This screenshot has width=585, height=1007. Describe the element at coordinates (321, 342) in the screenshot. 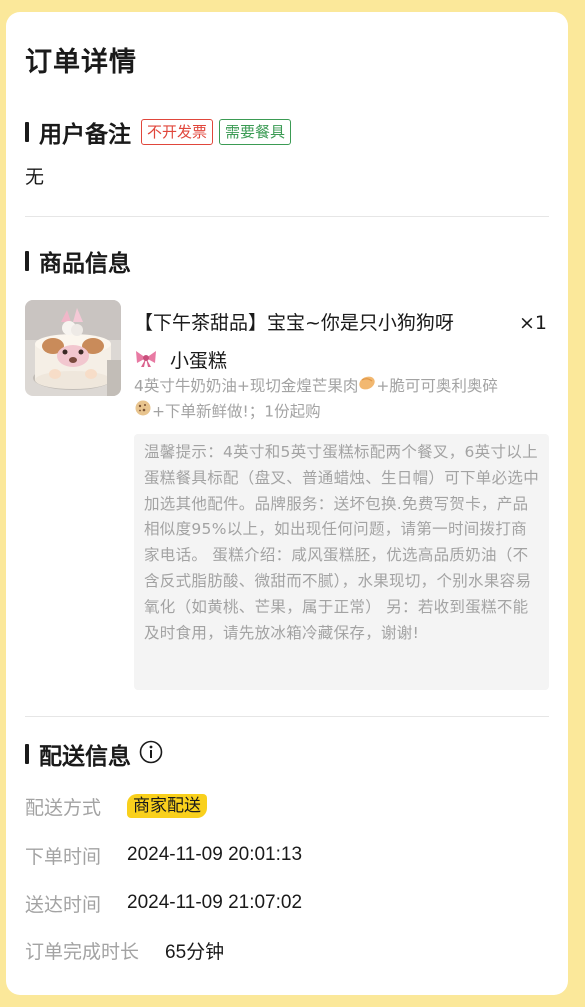

I see `product-name: 【下午茶甜品】宝宝~你是只小狗狗呀 小蛋糕` at that location.